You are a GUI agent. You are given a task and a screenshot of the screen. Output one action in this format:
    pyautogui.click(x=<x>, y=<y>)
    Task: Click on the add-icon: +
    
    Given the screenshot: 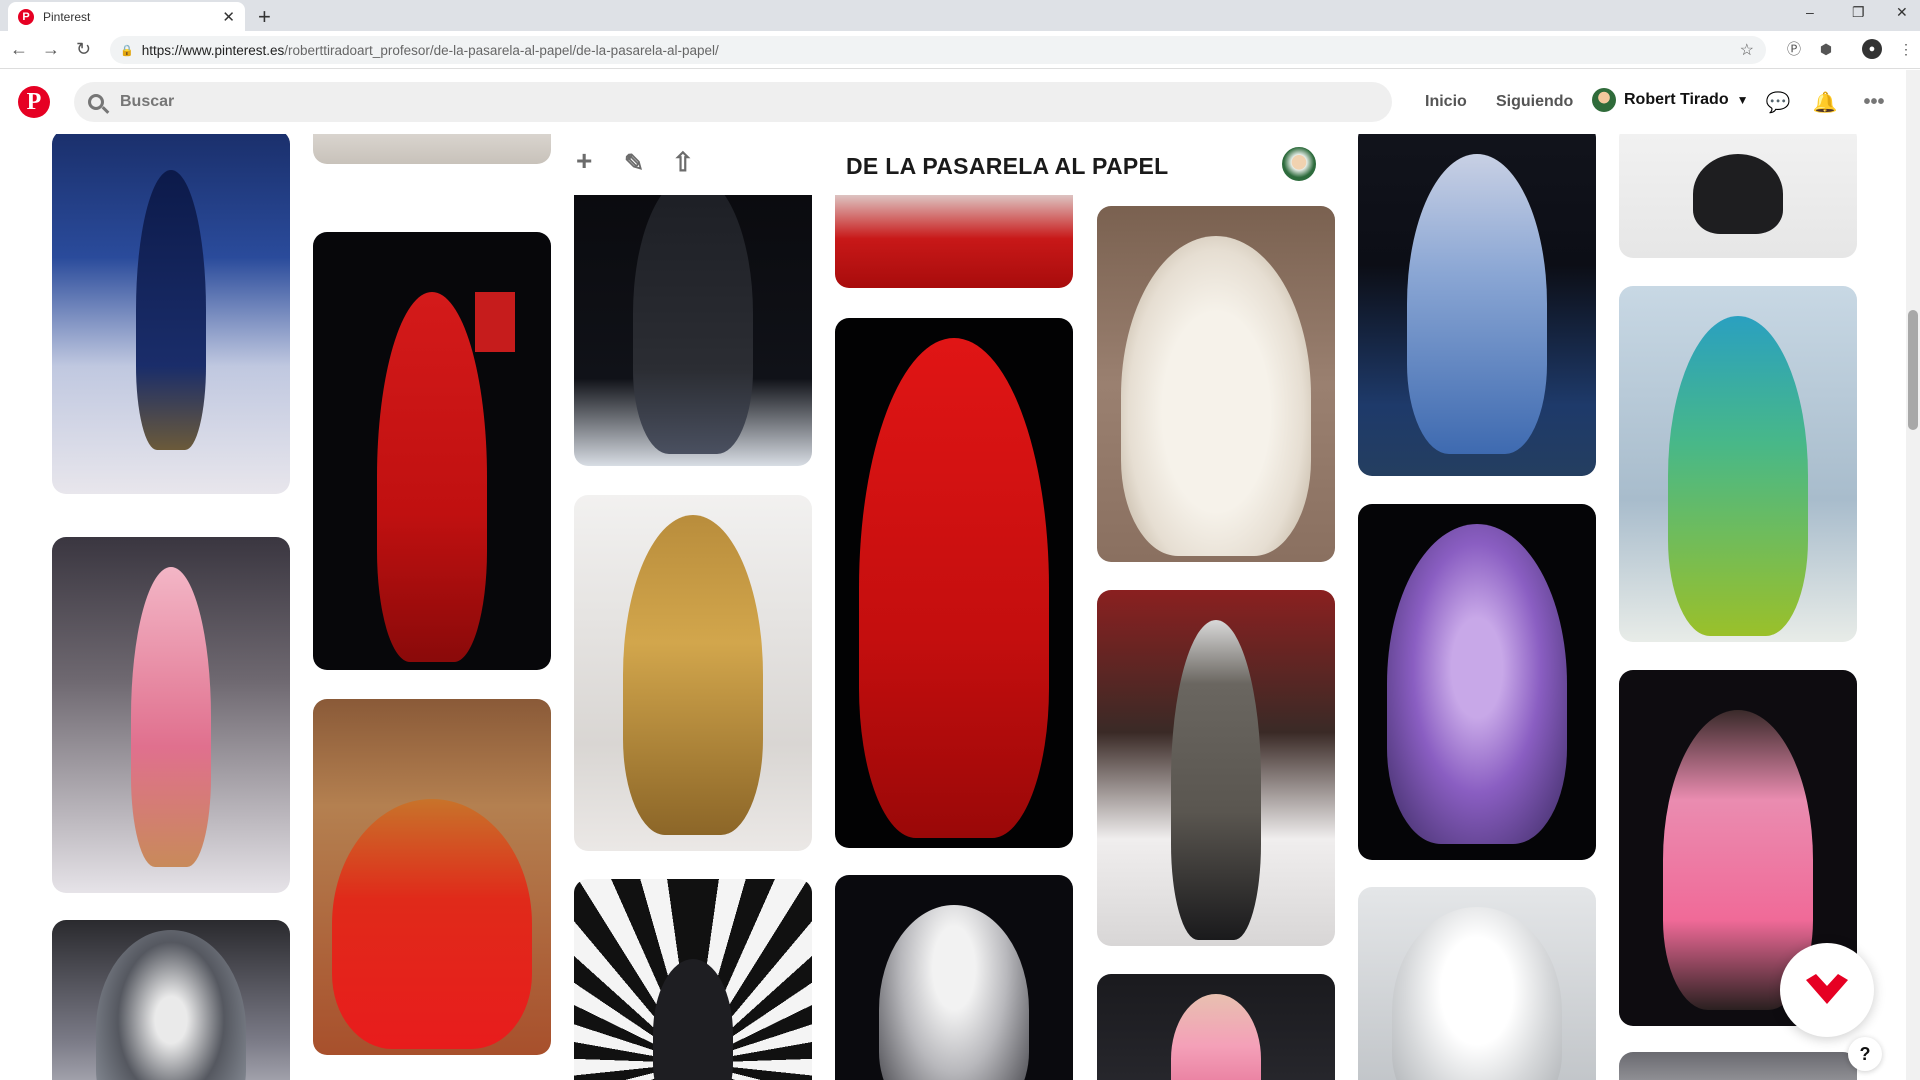 What is the action you would take?
    pyautogui.click(x=584, y=161)
    